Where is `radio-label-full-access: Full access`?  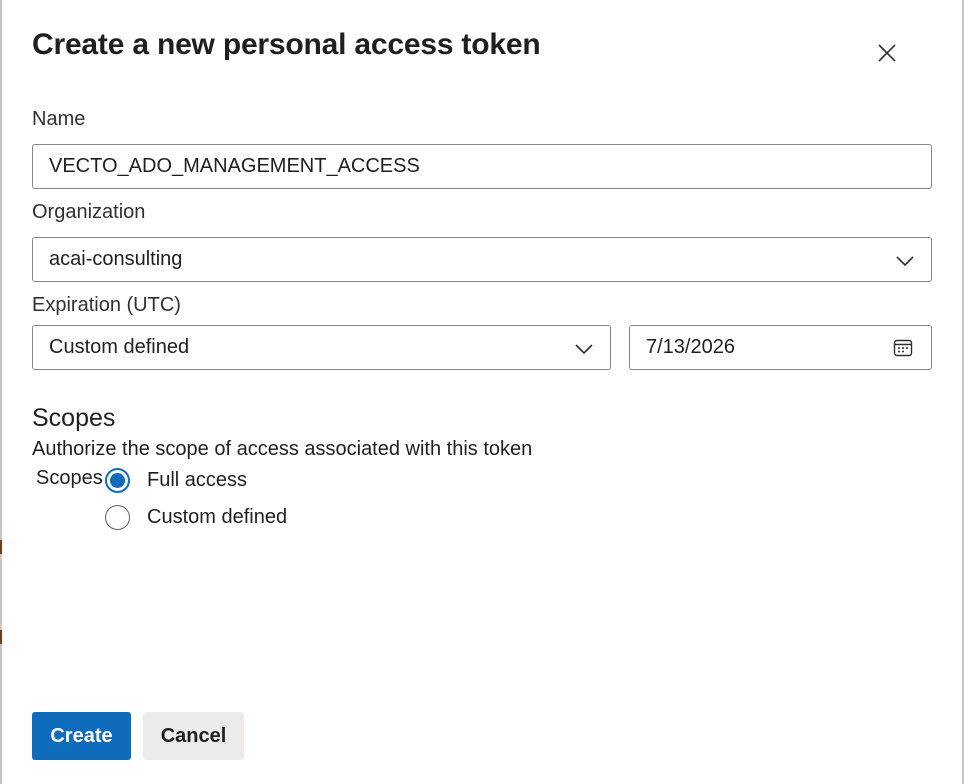 radio-label-full-access: Full access is located at coordinates (197, 480).